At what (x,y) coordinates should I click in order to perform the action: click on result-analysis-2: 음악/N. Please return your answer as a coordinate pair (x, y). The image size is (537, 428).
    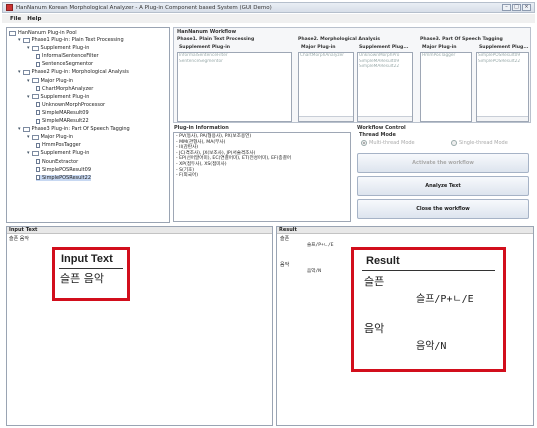
    Looking at the image, I should click on (314, 271).